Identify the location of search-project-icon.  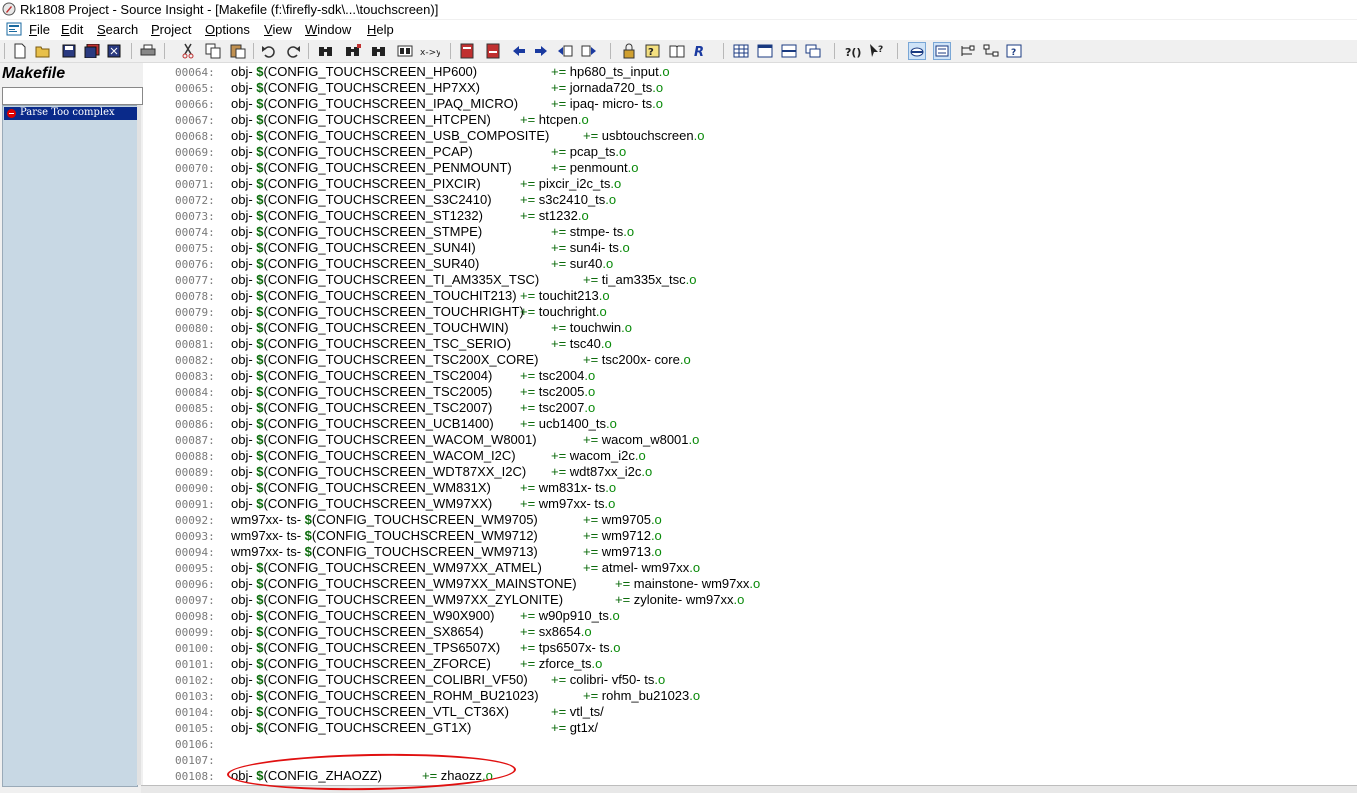
(353, 51).